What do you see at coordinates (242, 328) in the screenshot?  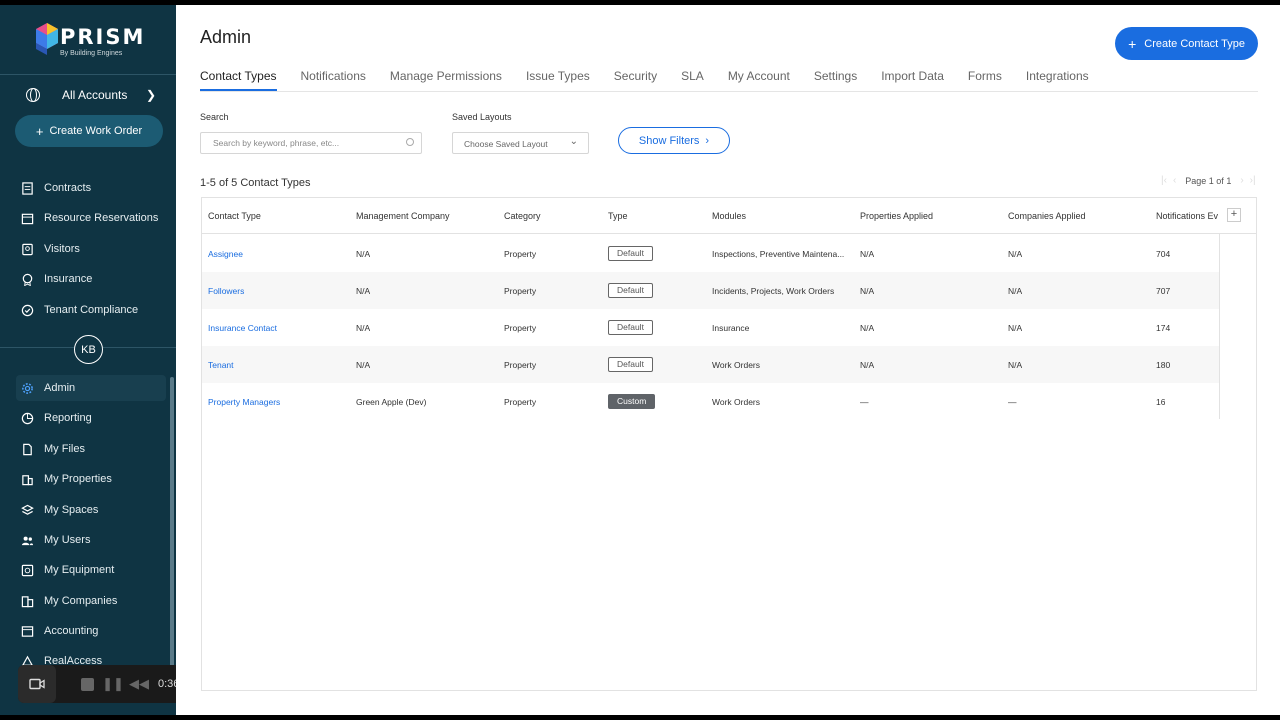 I see `contact-type-link: Insurance Contact` at bounding box center [242, 328].